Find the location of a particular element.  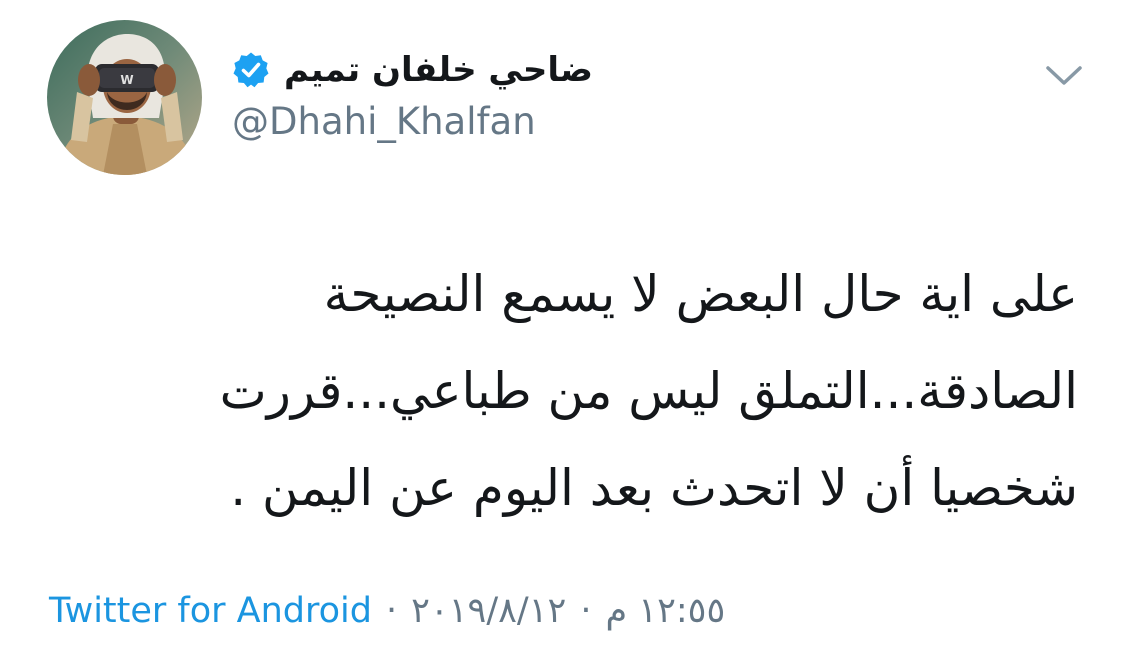

avatar: W is located at coordinates (124, 97).